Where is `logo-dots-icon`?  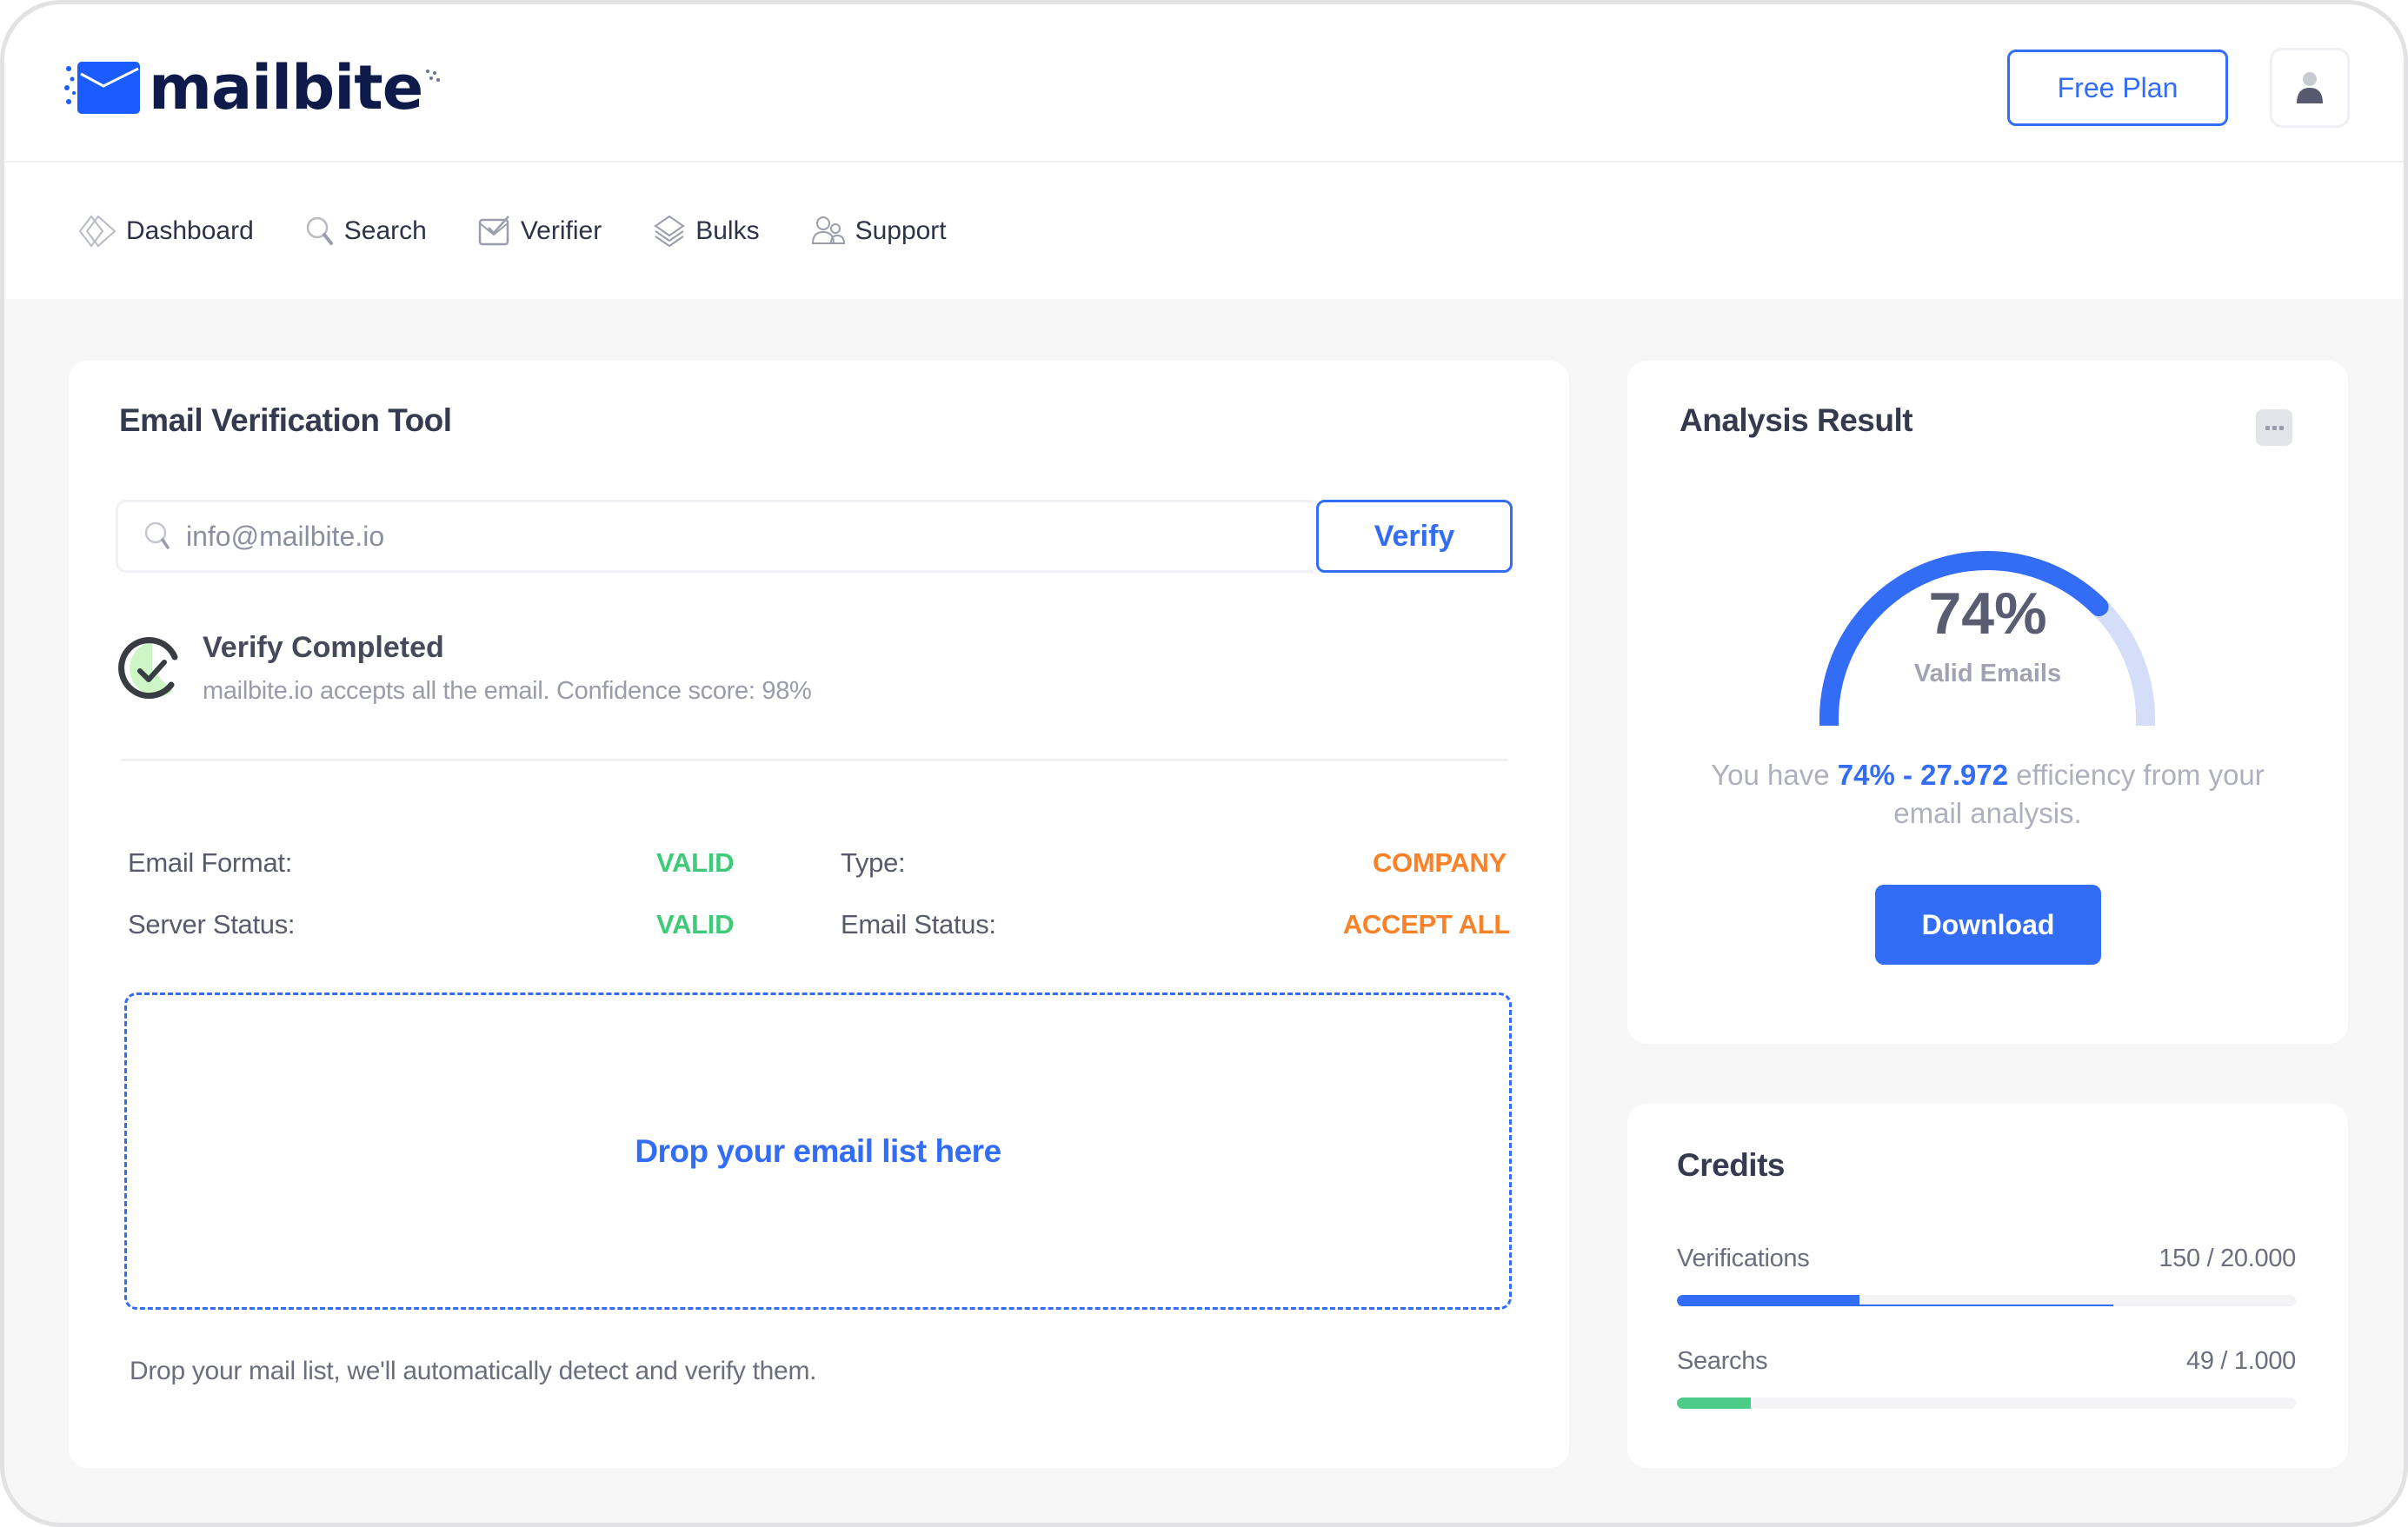
logo-dots-icon is located at coordinates (433, 76).